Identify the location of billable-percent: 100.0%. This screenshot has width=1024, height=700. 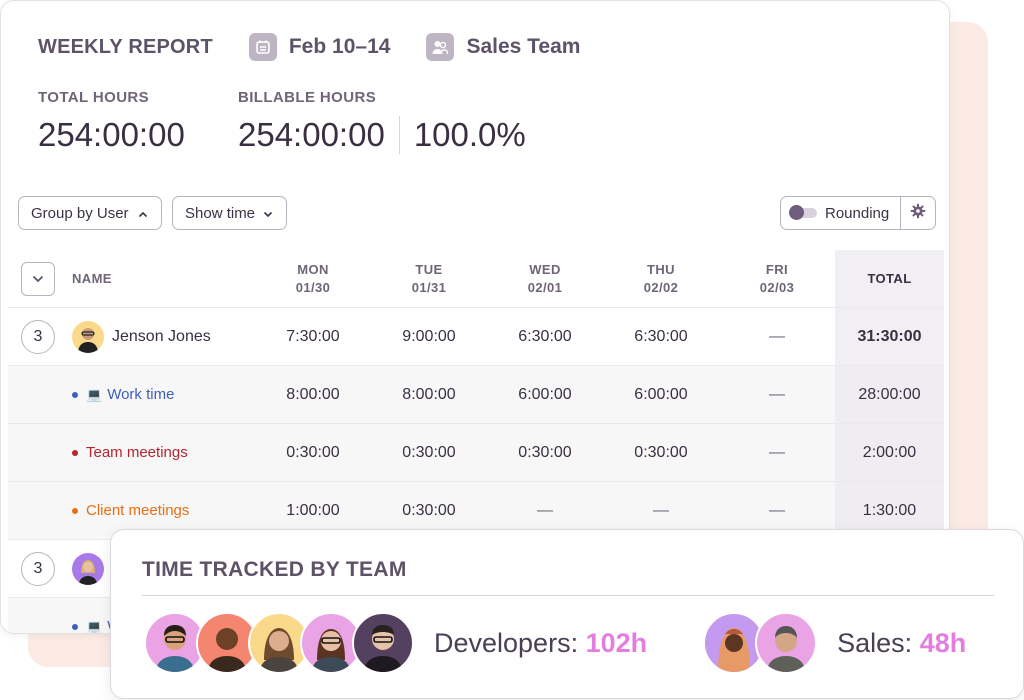
(469, 134).